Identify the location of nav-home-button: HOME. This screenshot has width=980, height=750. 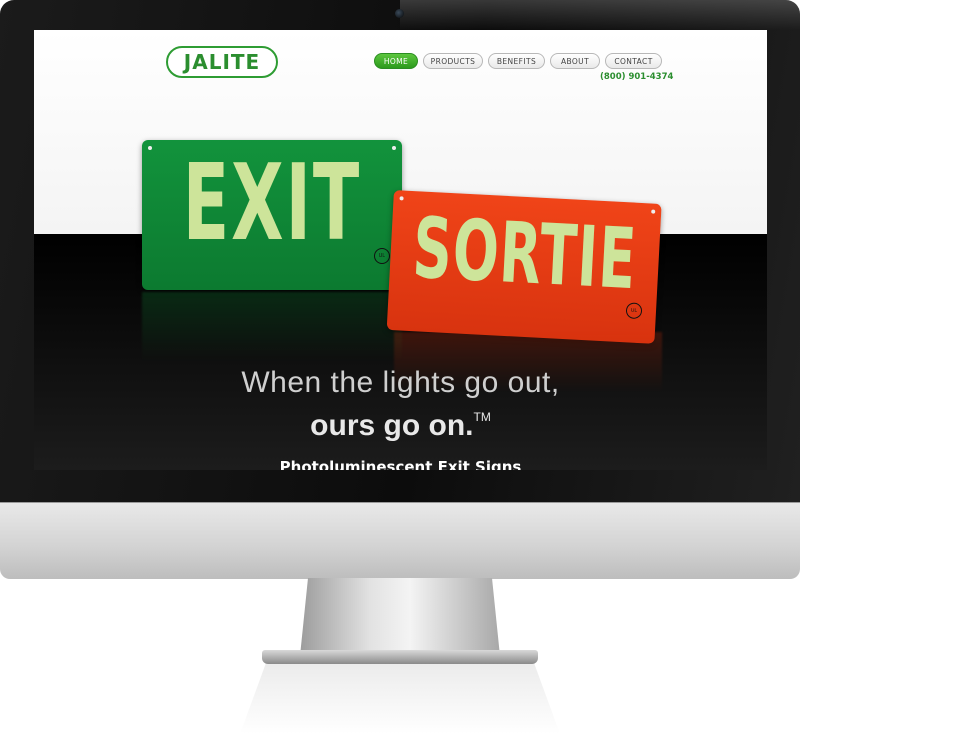
(396, 61).